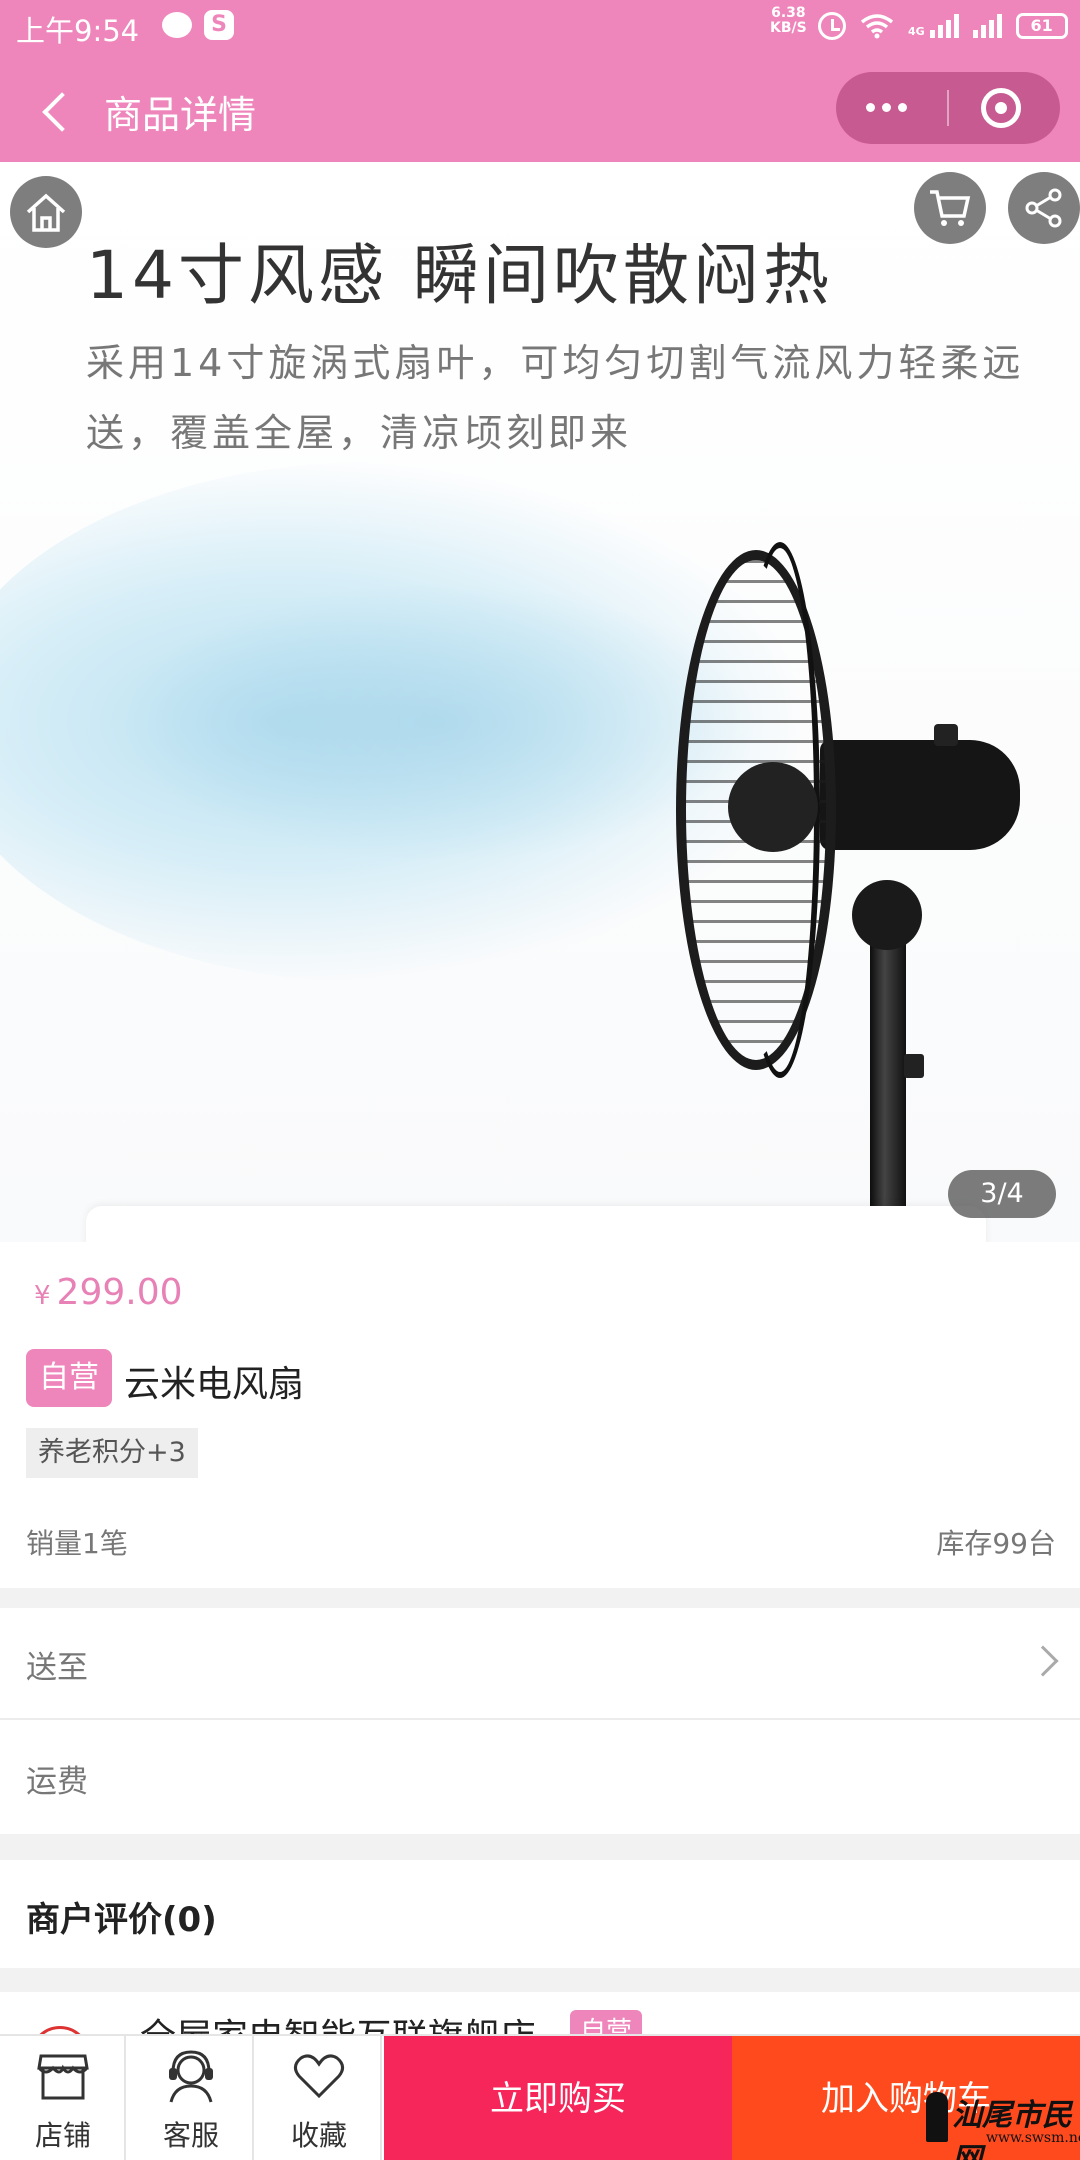 The height and width of the screenshot is (2160, 1080). Describe the element at coordinates (540, 1721) in the screenshot. I see `shipping-section: 送至 运费` at that location.